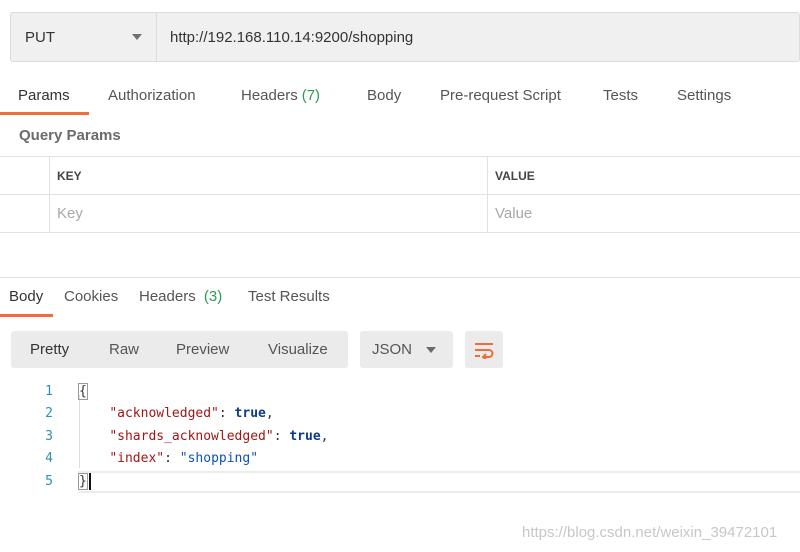  I want to click on value-placeholder: Value, so click(514, 213).